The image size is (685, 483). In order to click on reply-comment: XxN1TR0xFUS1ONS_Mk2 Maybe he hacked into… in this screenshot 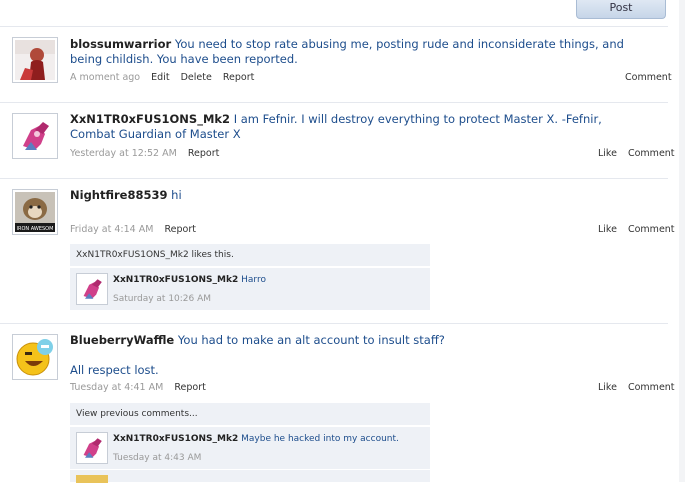, I will do `click(250, 447)`.